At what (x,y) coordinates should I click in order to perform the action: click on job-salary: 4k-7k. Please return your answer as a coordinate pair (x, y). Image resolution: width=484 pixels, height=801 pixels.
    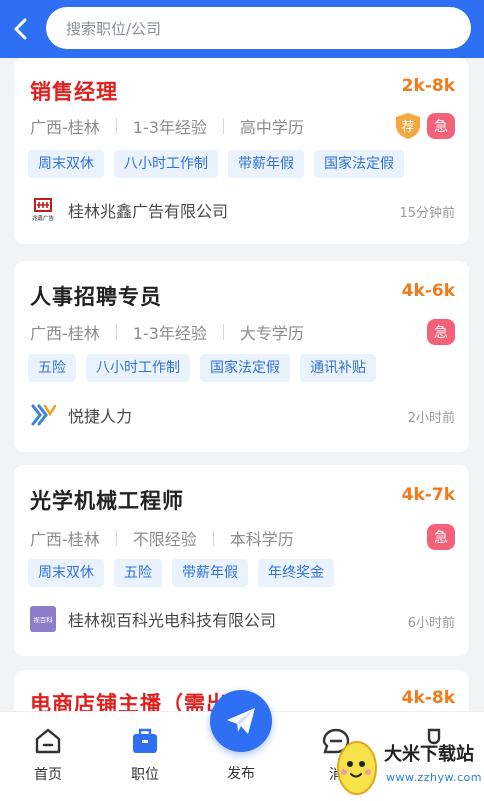
    Looking at the image, I should click on (428, 495).